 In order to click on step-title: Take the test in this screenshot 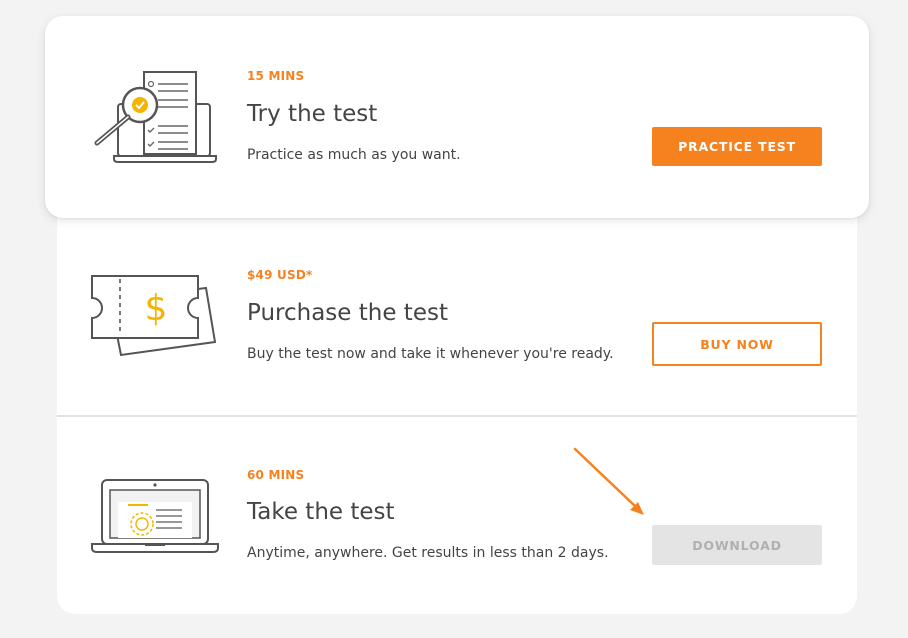, I will do `click(321, 512)`.